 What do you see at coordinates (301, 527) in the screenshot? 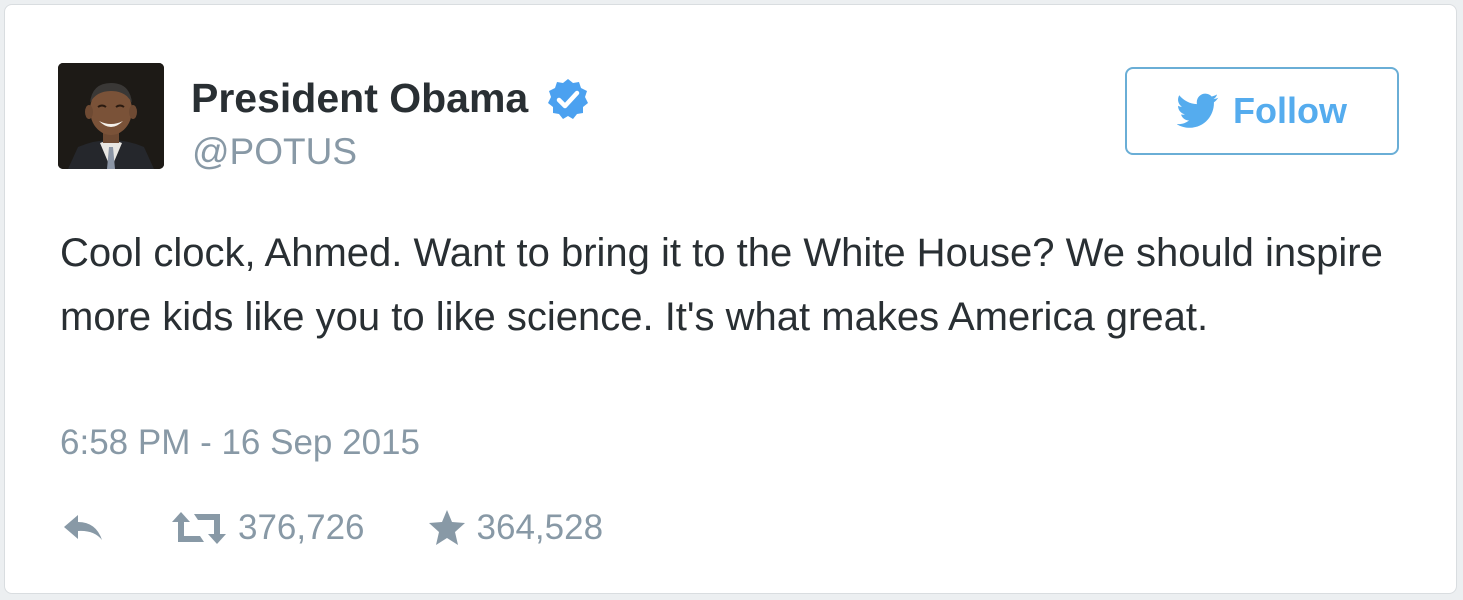
I see `retweet-count: 376,726` at bounding box center [301, 527].